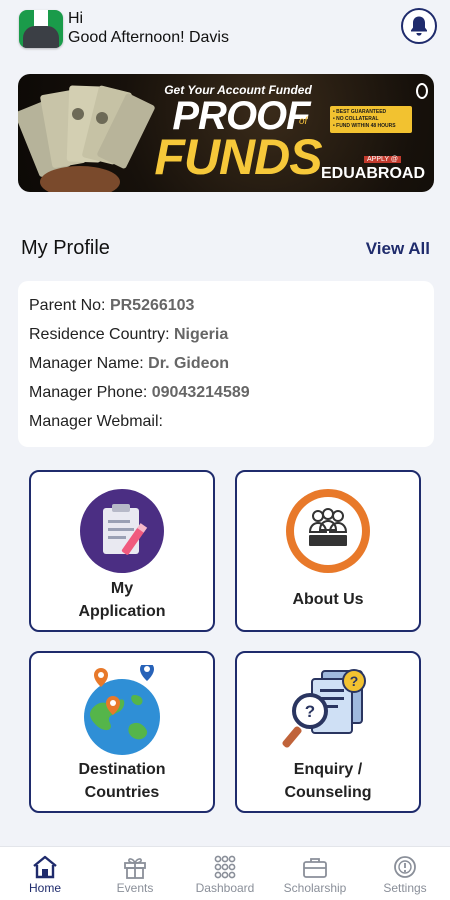 The width and height of the screenshot is (450, 900). Describe the element at coordinates (398, 249) in the screenshot. I see `view-all-link: View All` at that location.